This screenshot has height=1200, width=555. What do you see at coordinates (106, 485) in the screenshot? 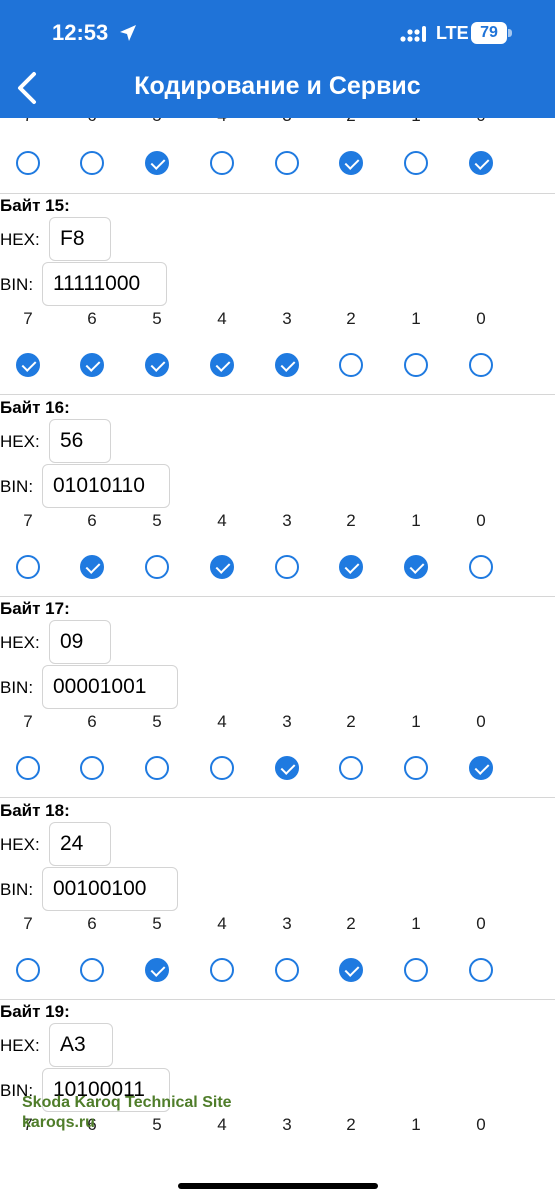
I see `bin-field: 01010110` at bounding box center [106, 485].